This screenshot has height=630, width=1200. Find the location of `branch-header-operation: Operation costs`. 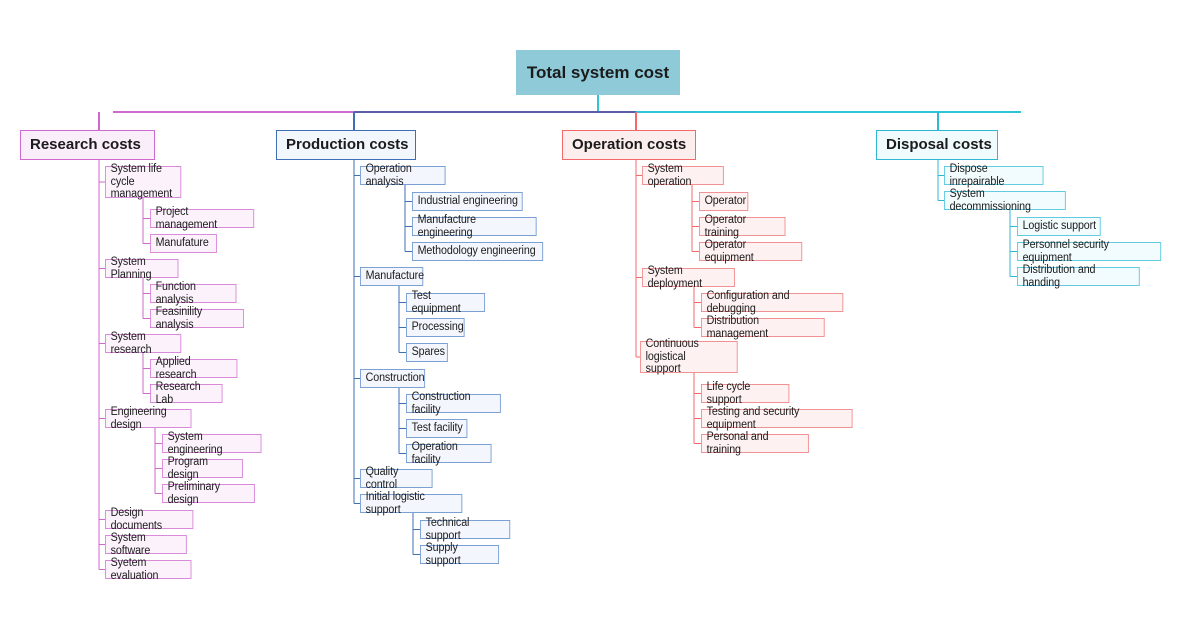

branch-header-operation: Operation costs is located at coordinates (629, 145).